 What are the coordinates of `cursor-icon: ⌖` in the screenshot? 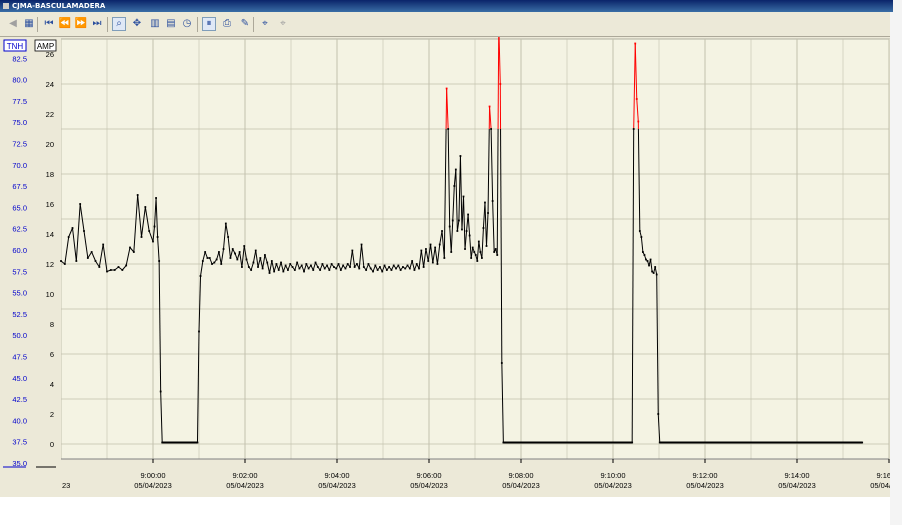 It's located at (265, 24).